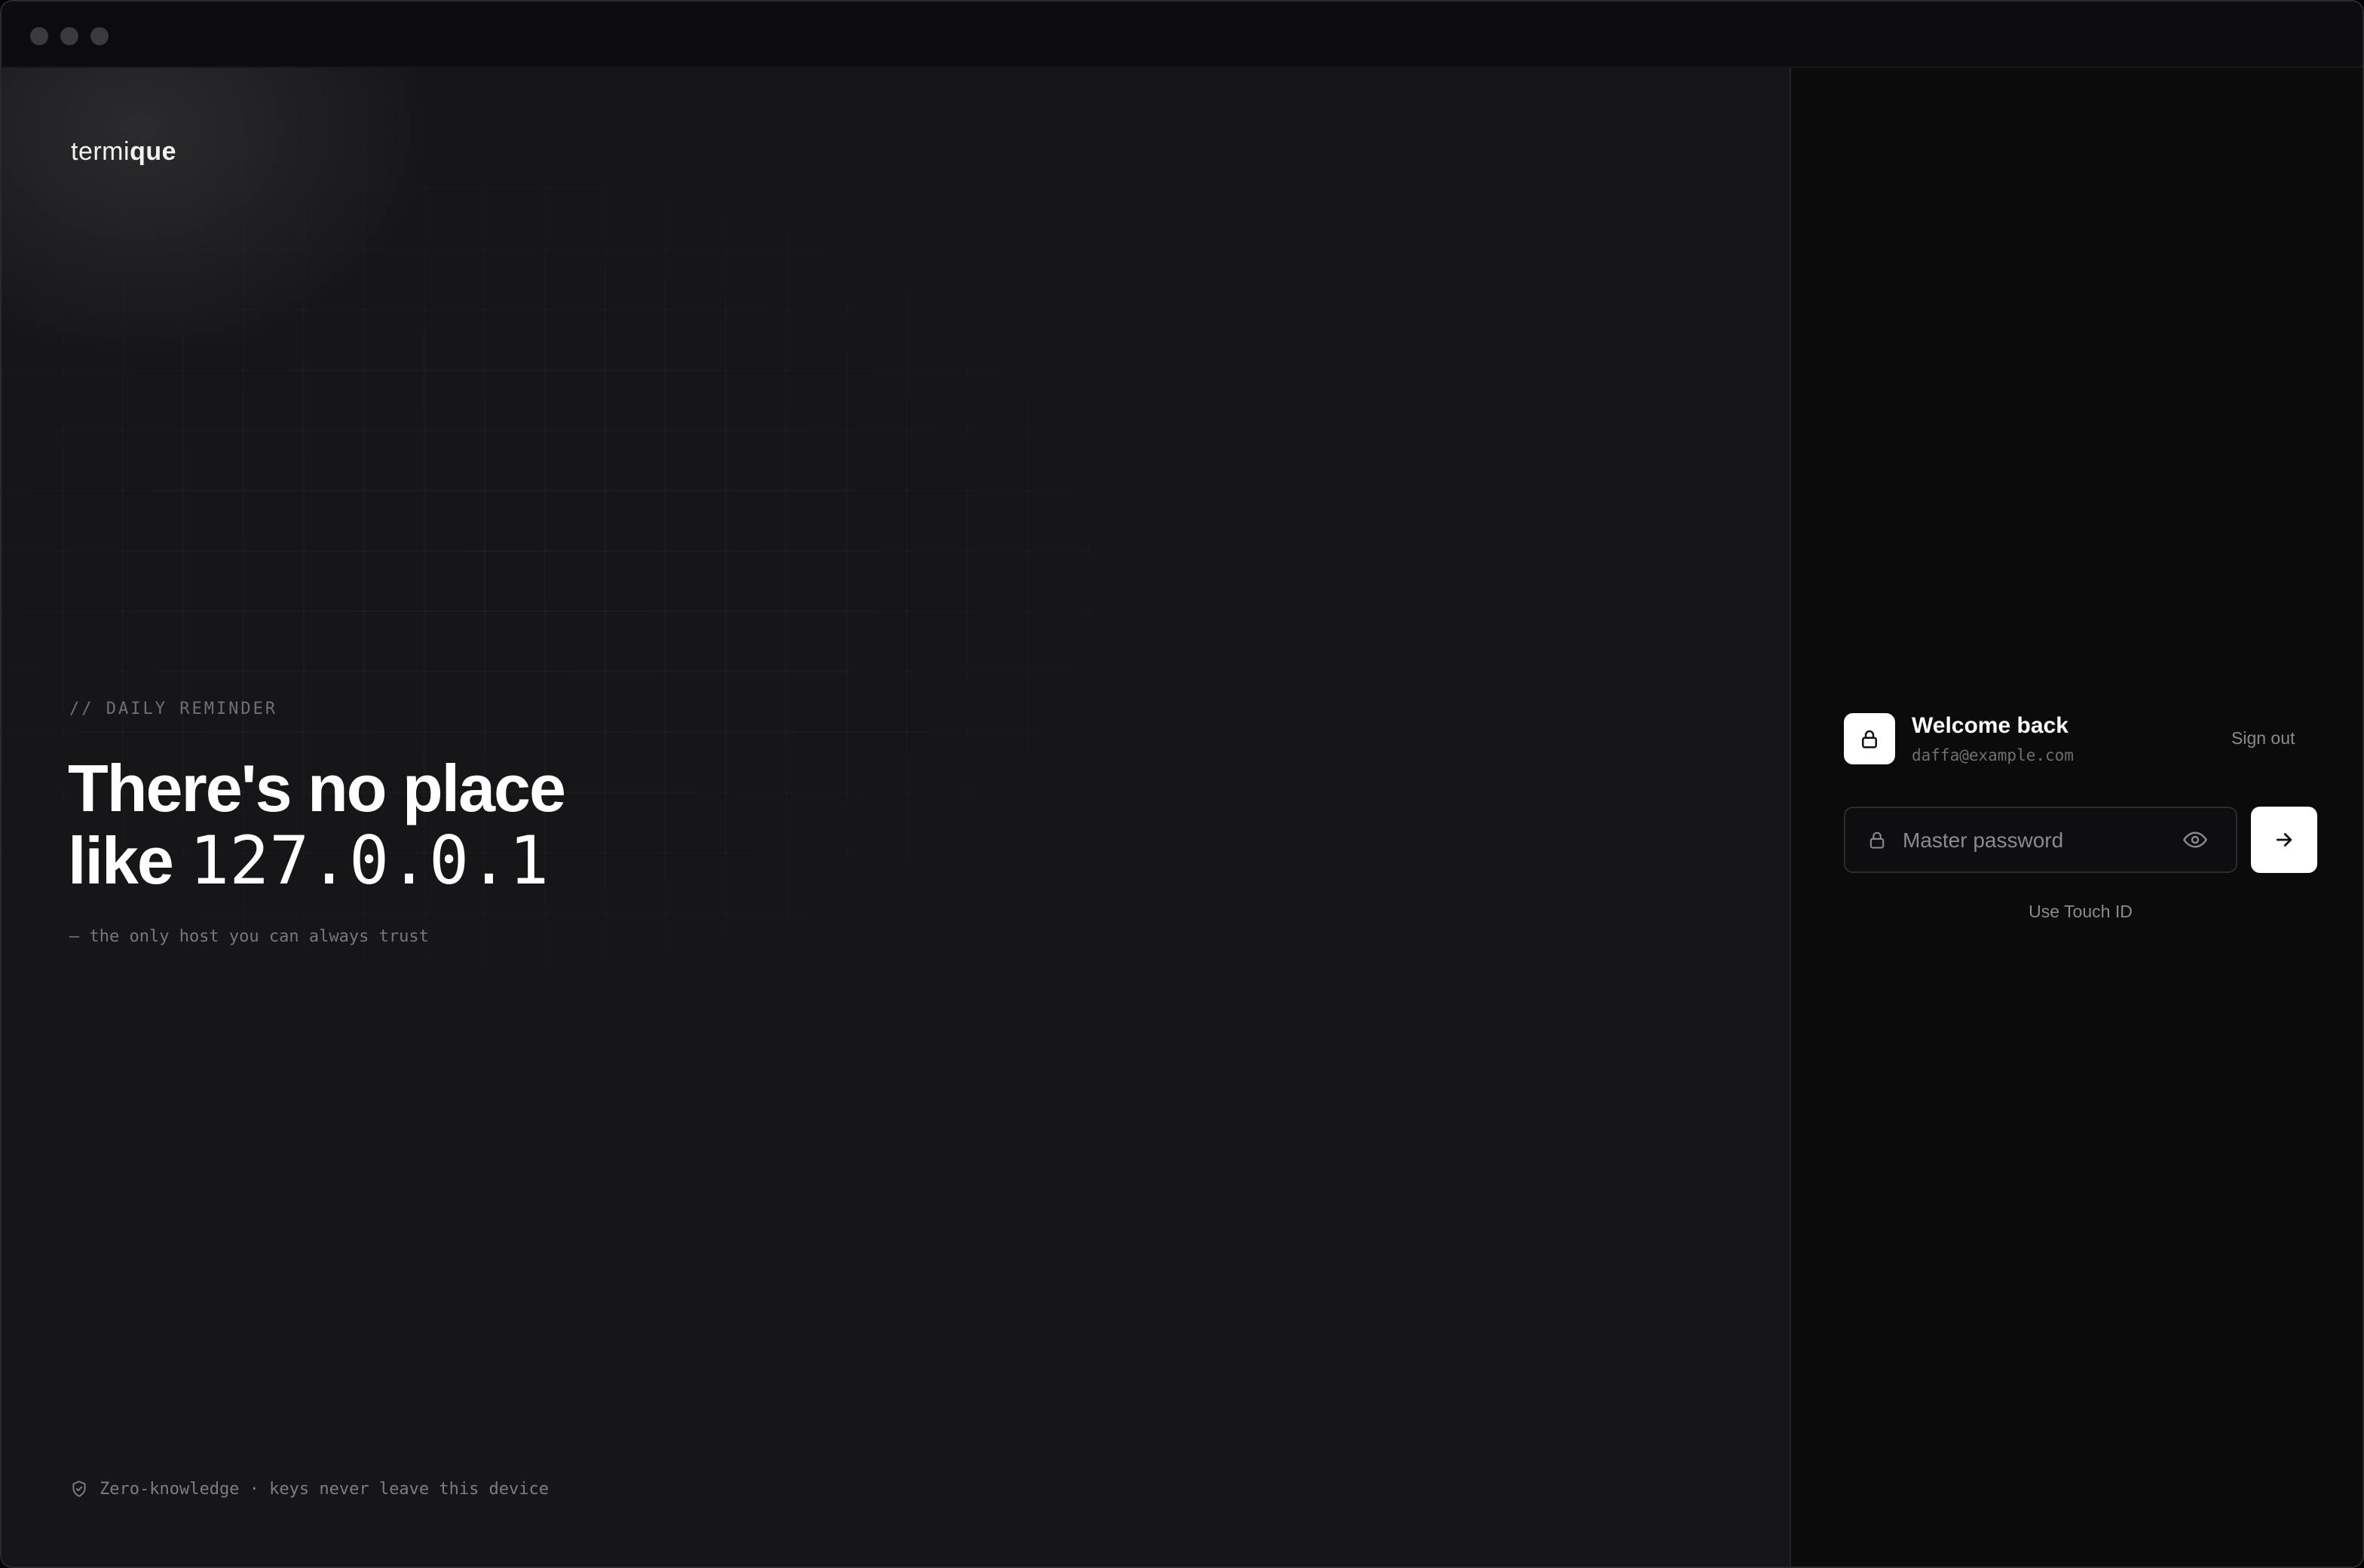  What do you see at coordinates (2263, 738) in the screenshot?
I see `sign-out-link: Sign out` at bounding box center [2263, 738].